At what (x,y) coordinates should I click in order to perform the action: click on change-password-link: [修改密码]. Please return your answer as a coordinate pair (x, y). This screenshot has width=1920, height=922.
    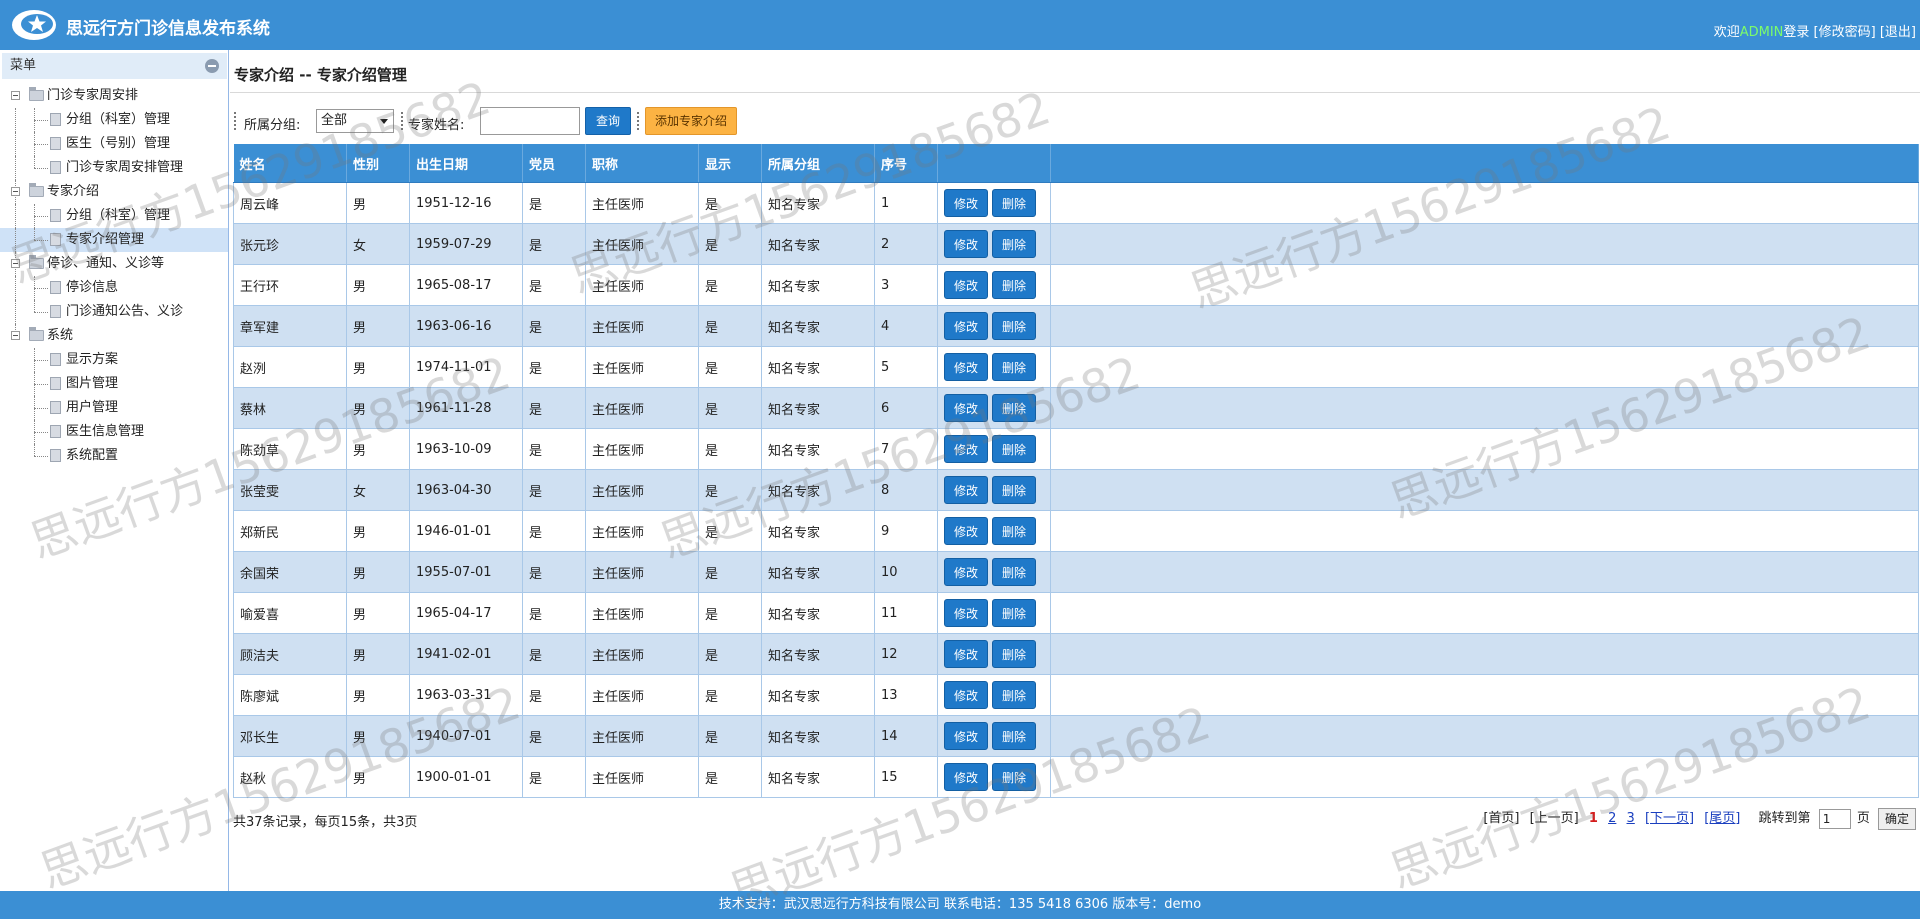
    Looking at the image, I should click on (1845, 32).